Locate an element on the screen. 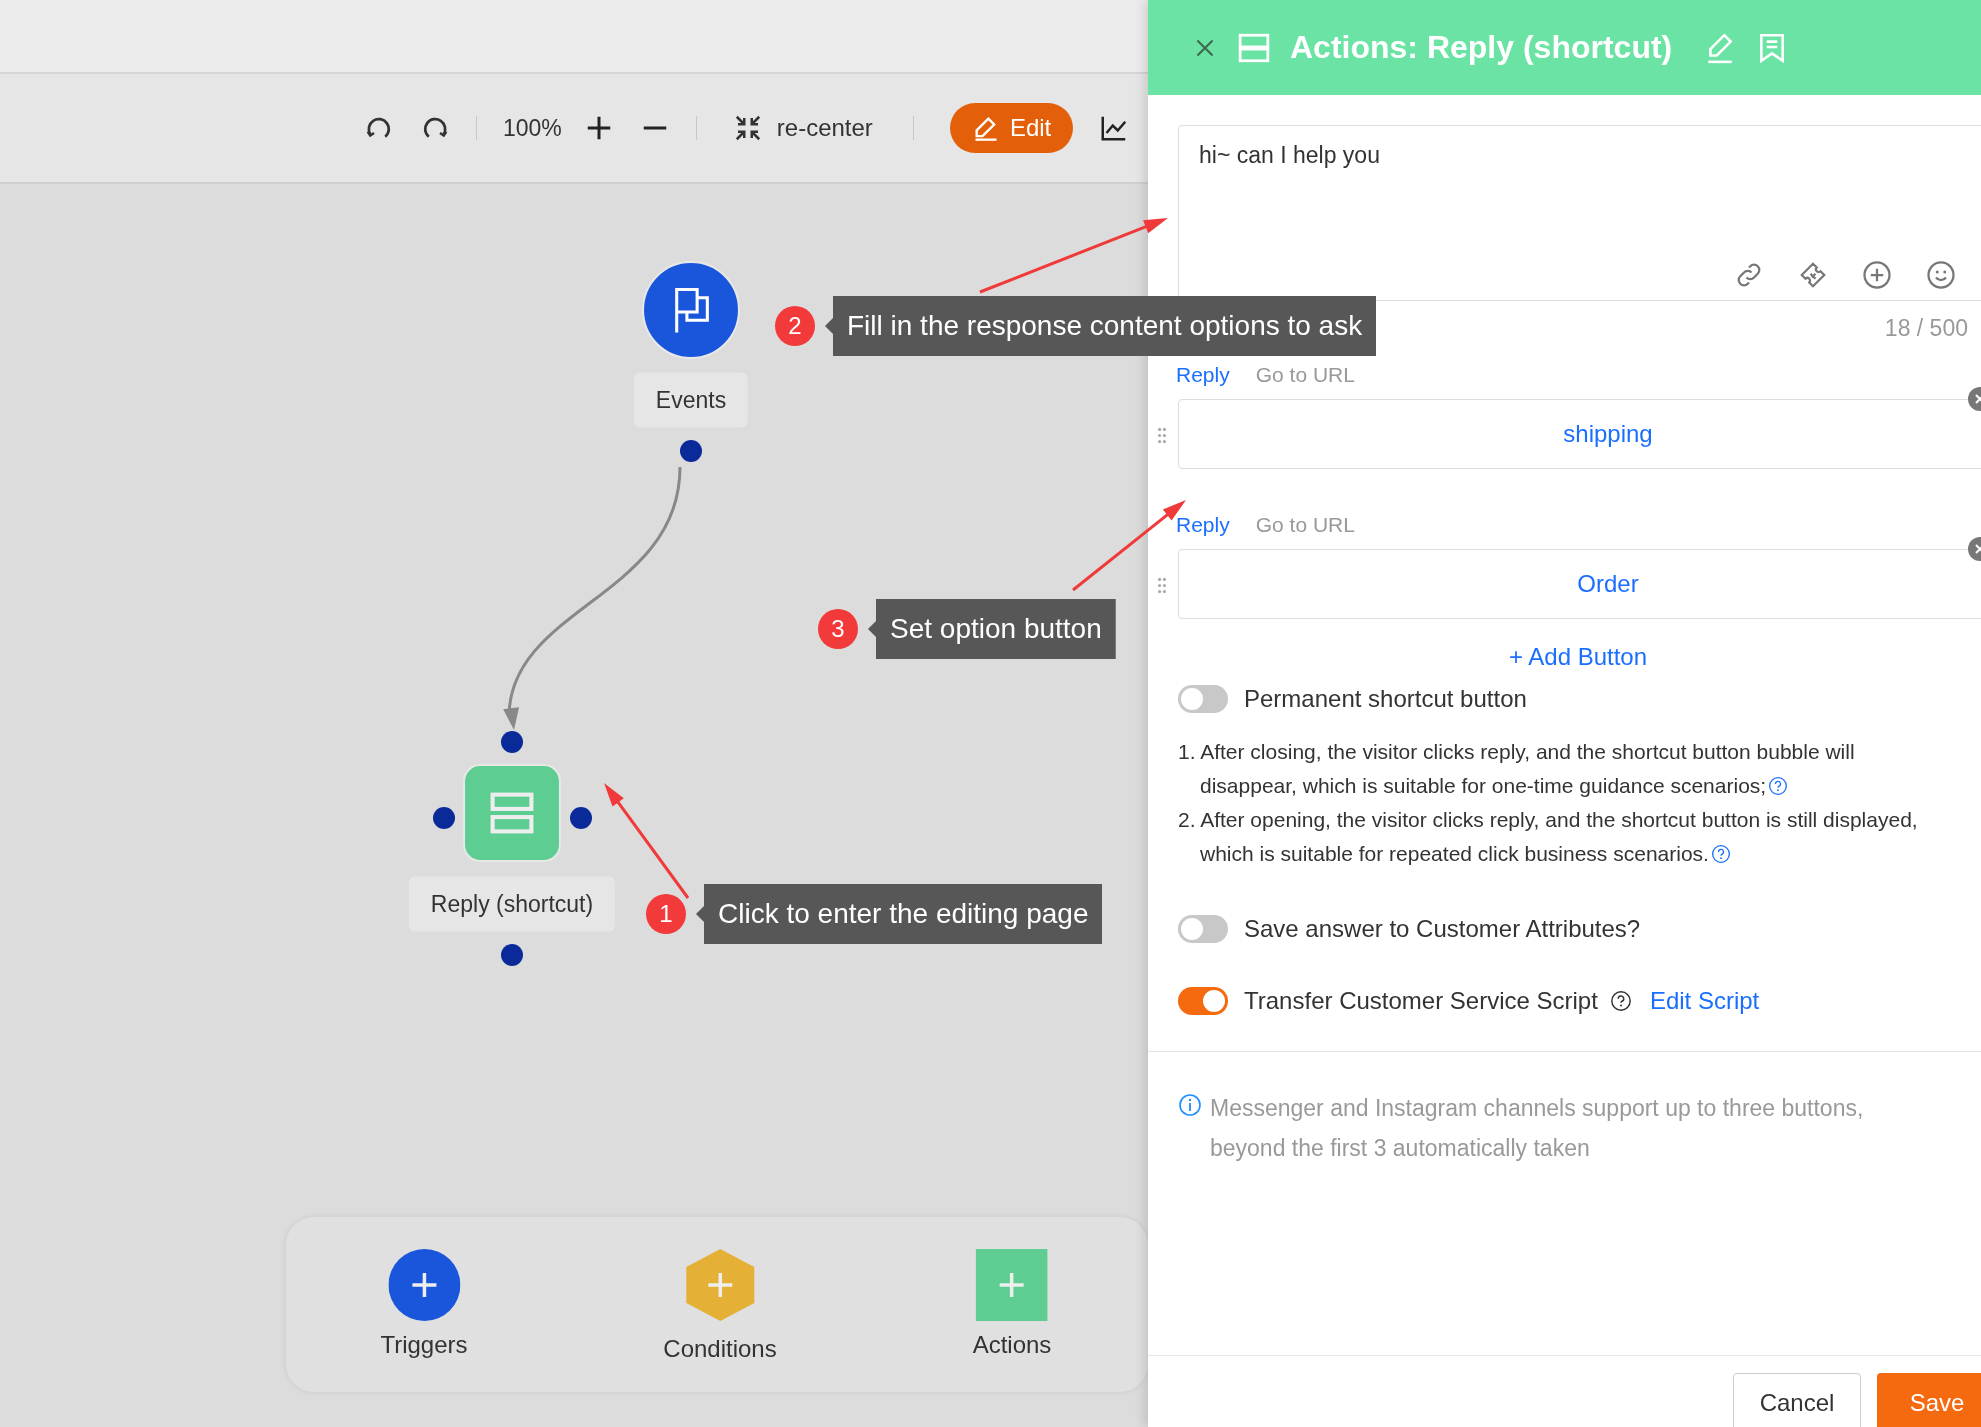 This screenshot has width=1981, height=1427. button-text: Order is located at coordinates (1608, 584).